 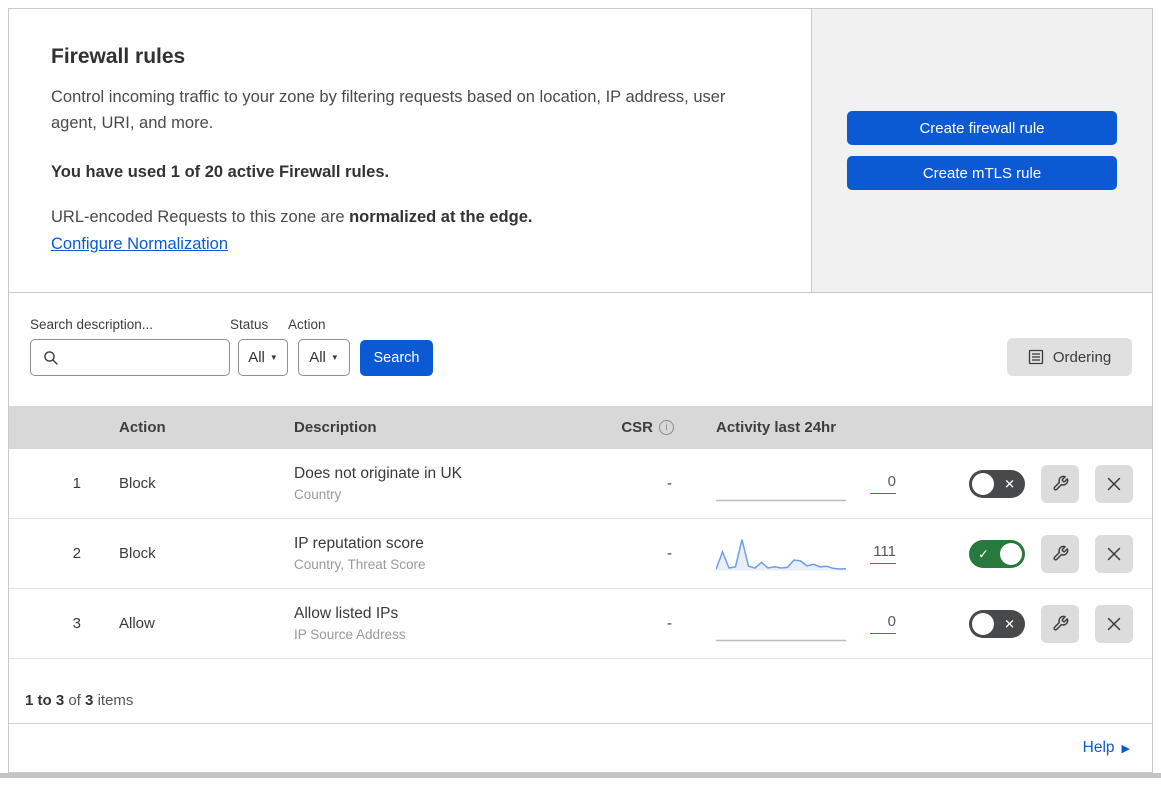 I want to click on arrow-right-icon: ▶, so click(x=1125, y=748).